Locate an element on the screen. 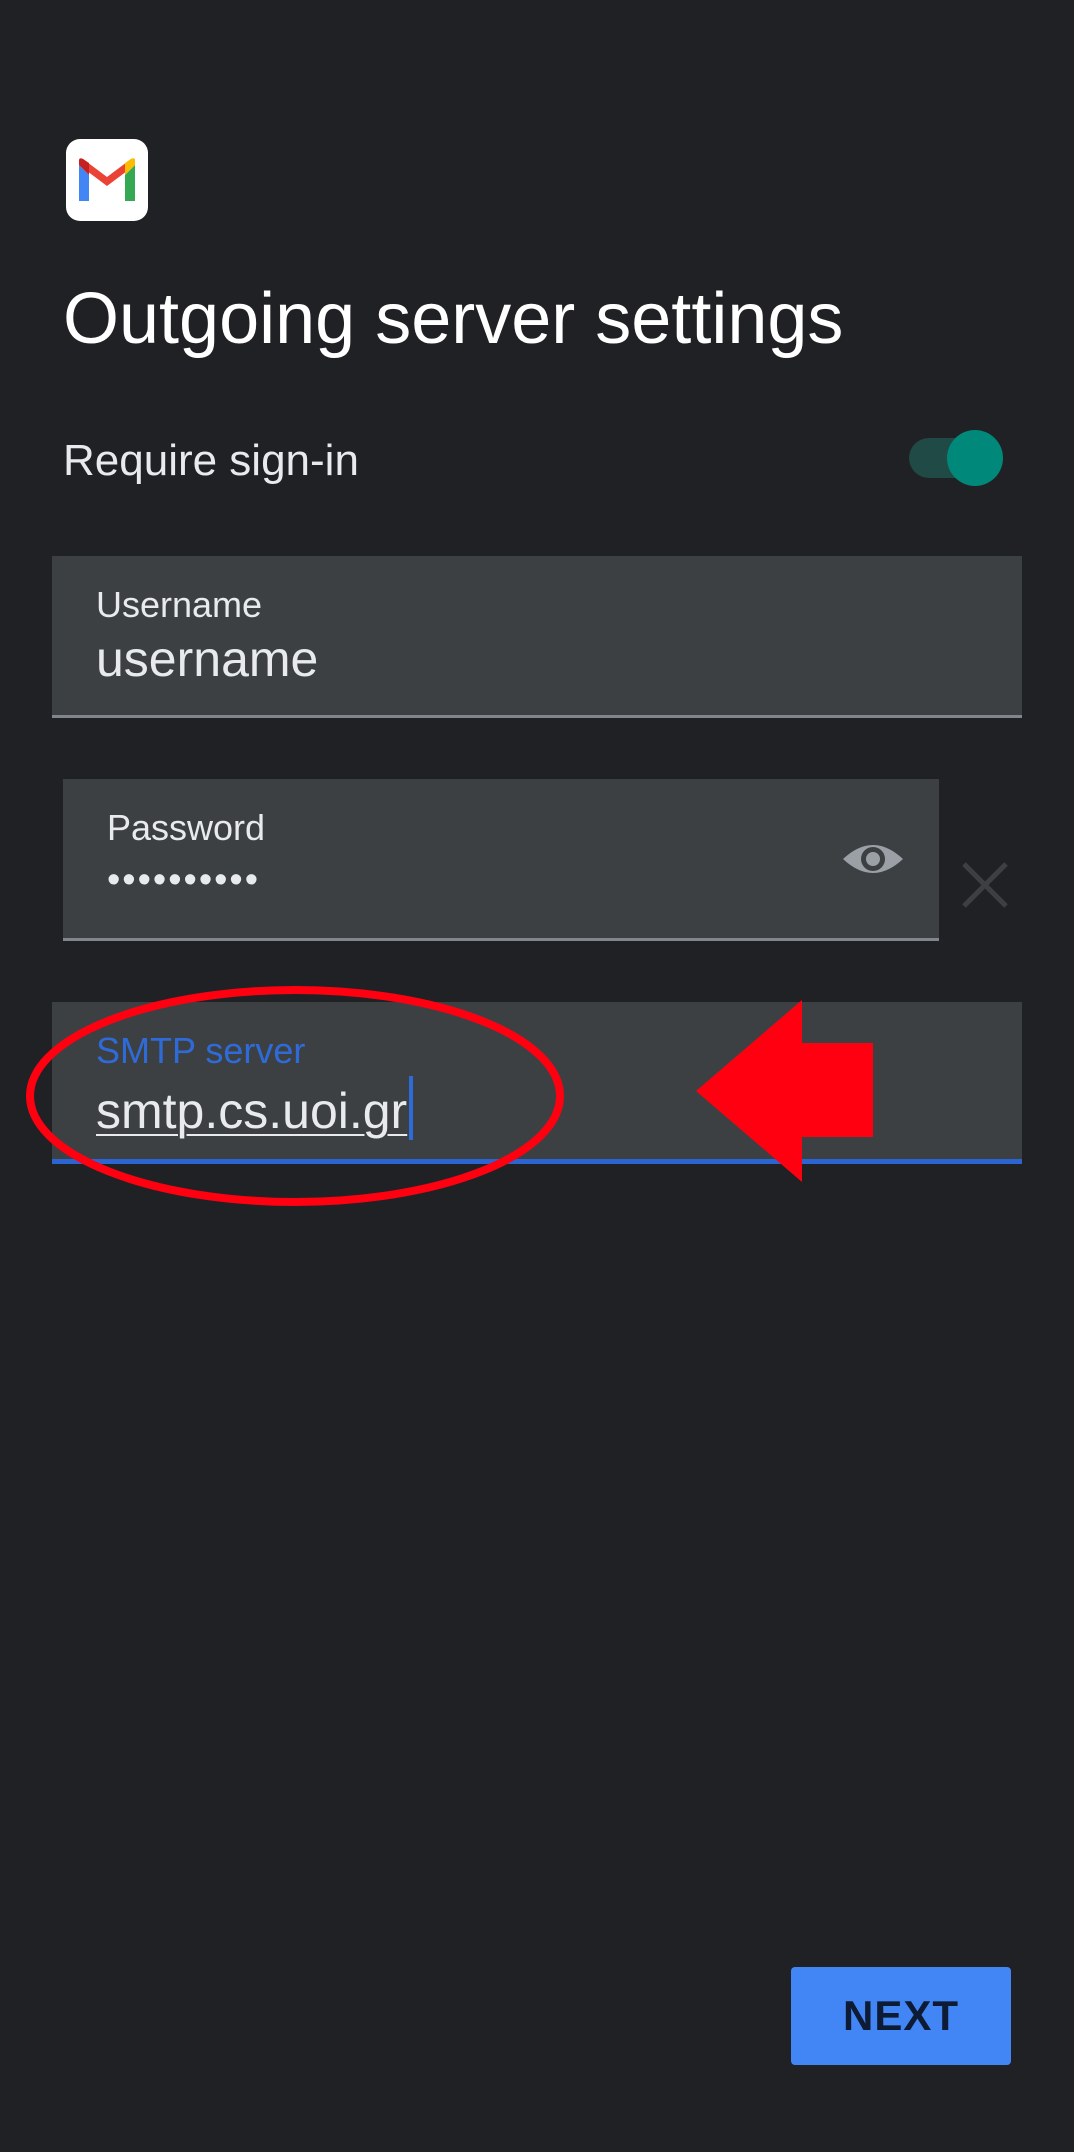  gmail-logo is located at coordinates (107, 180).